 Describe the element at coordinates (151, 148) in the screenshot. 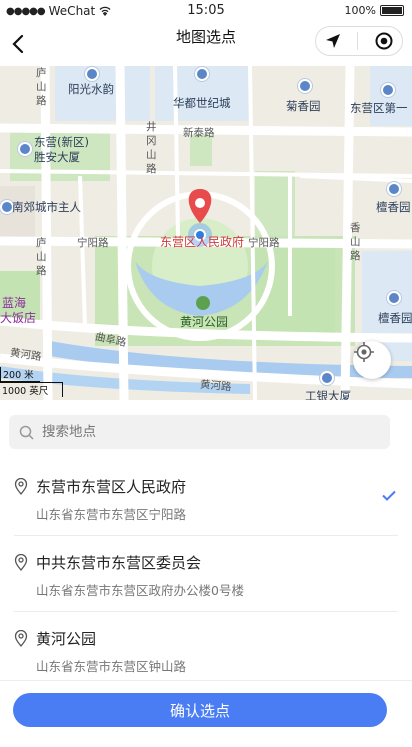

I see `road-label-jinggang: 井冈山路` at that location.